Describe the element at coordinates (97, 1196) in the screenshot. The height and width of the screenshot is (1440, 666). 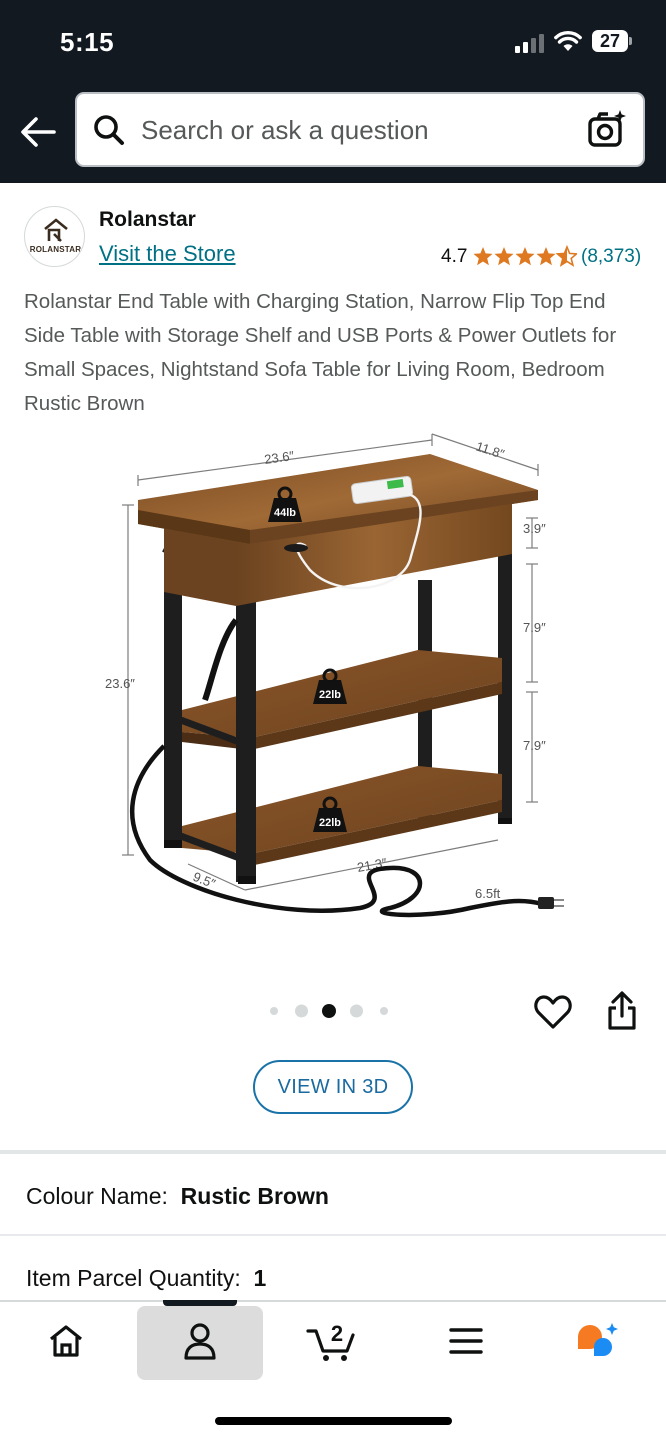
I see `attribute-label: Colour Name:` at that location.